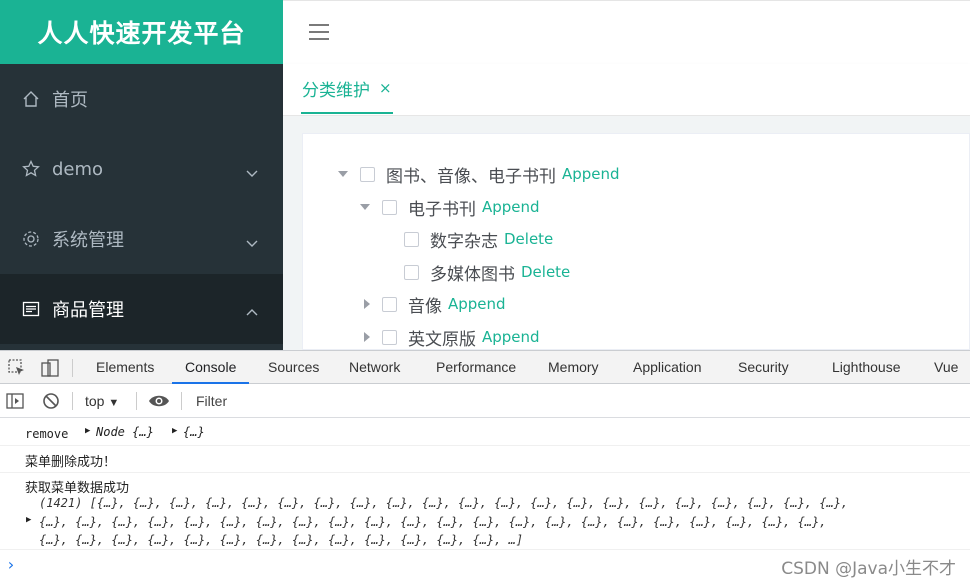 The height and width of the screenshot is (586, 970). I want to click on log-text: 获取菜单数据成功, so click(77, 488).